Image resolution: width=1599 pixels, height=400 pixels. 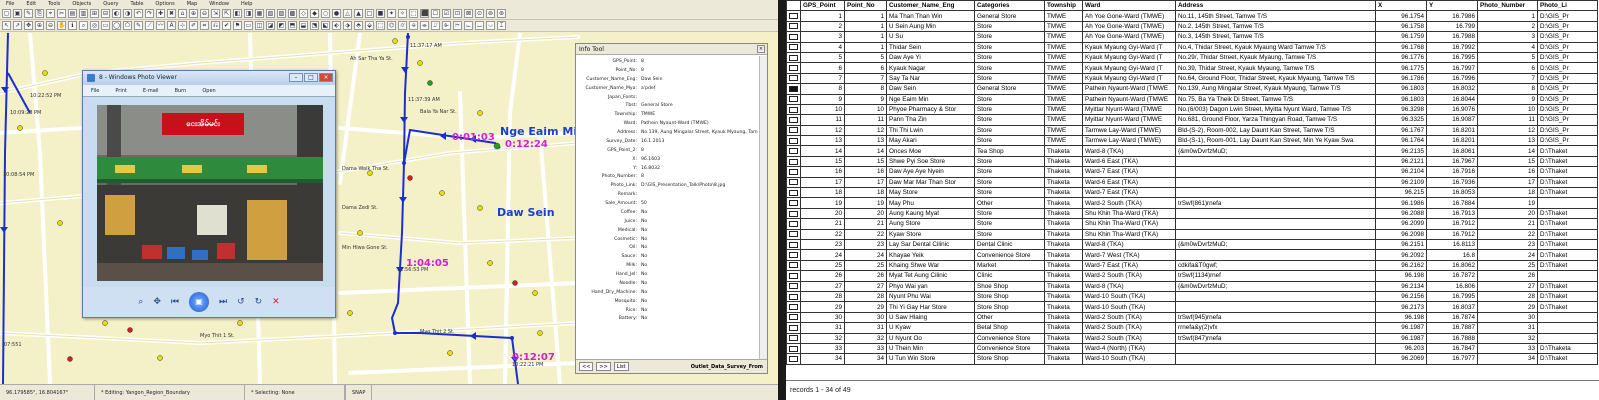 I want to click on list-button: List, so click(x=621, y=366).